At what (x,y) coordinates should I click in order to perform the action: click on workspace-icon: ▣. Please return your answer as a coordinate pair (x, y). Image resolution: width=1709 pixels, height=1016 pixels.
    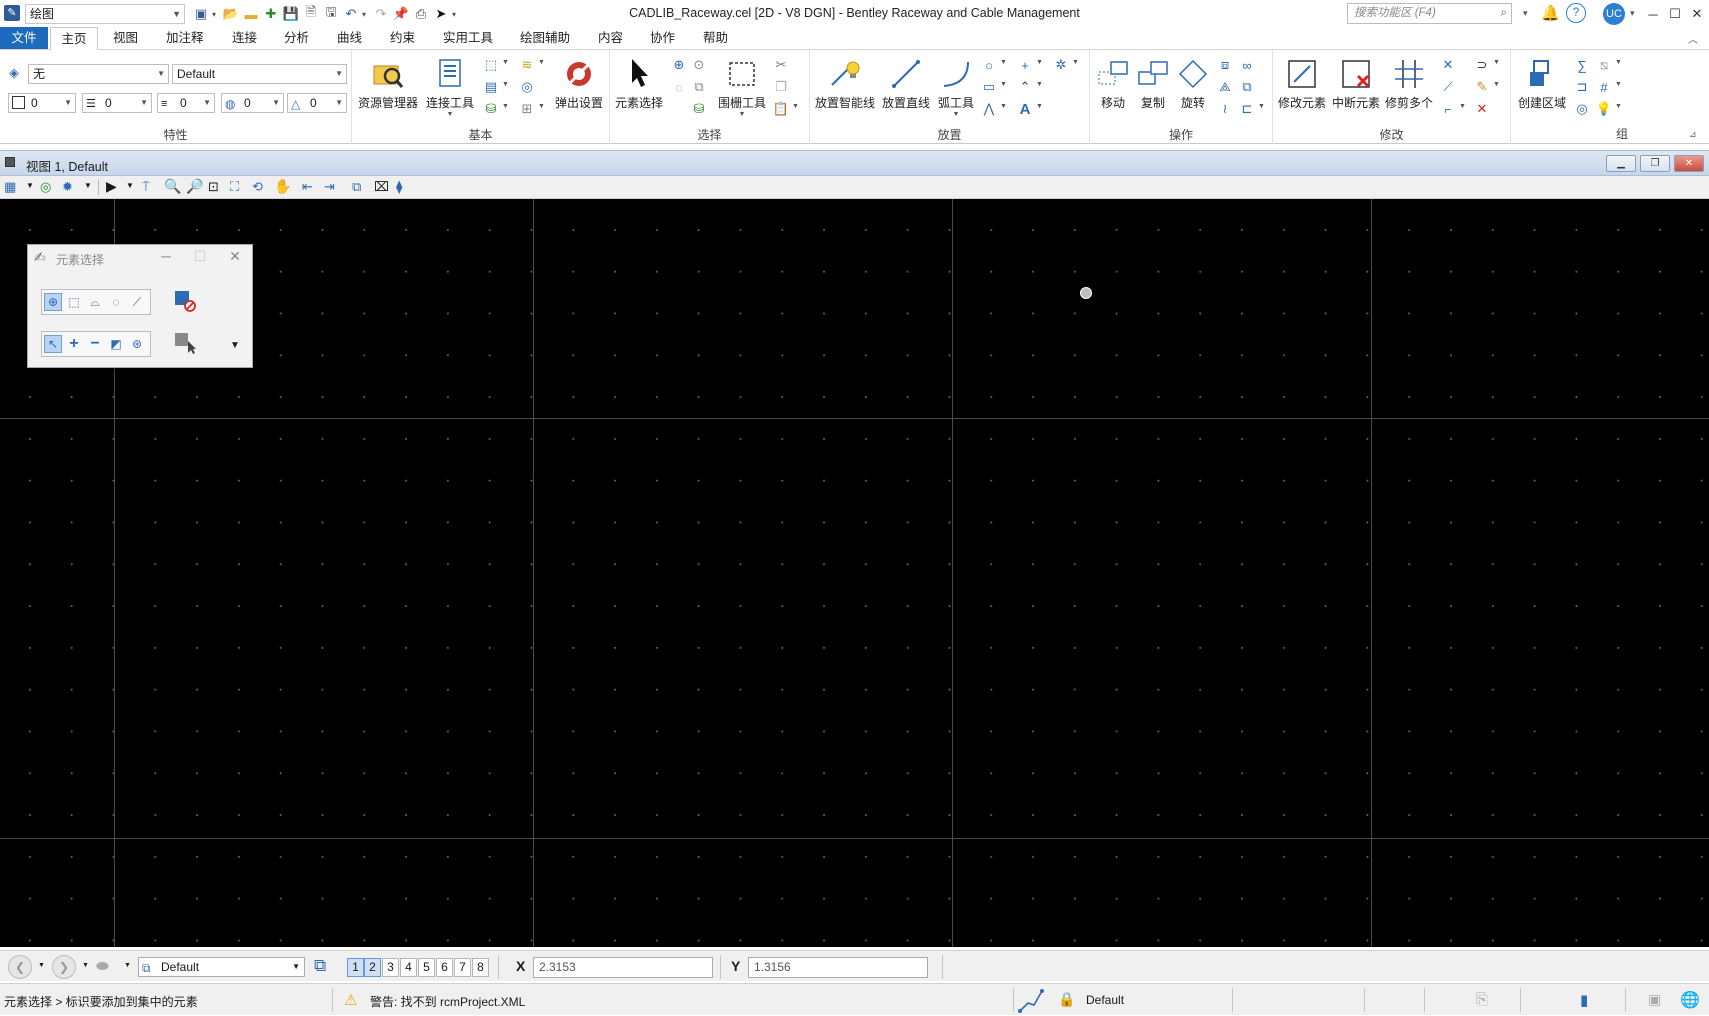
    Looking at the image, I should click on (201, 14).